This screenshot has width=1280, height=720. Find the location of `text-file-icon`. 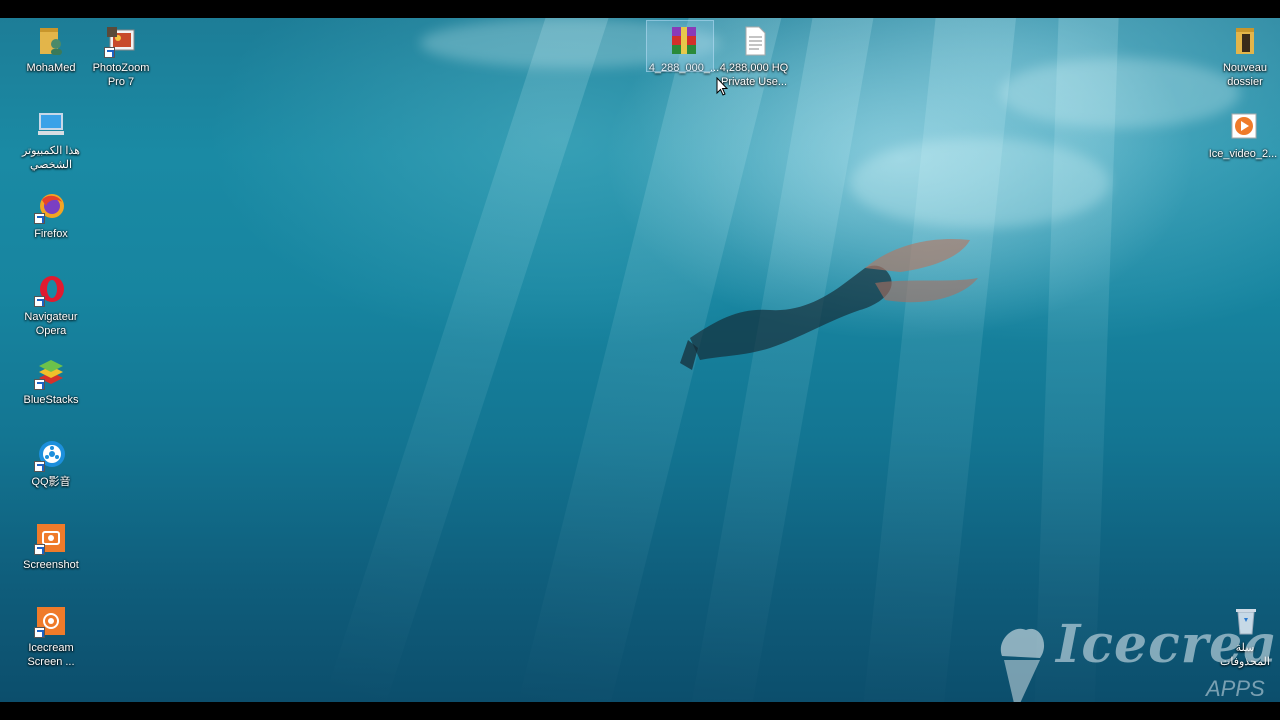

text-file-icon is located at coordinates (754, 41).